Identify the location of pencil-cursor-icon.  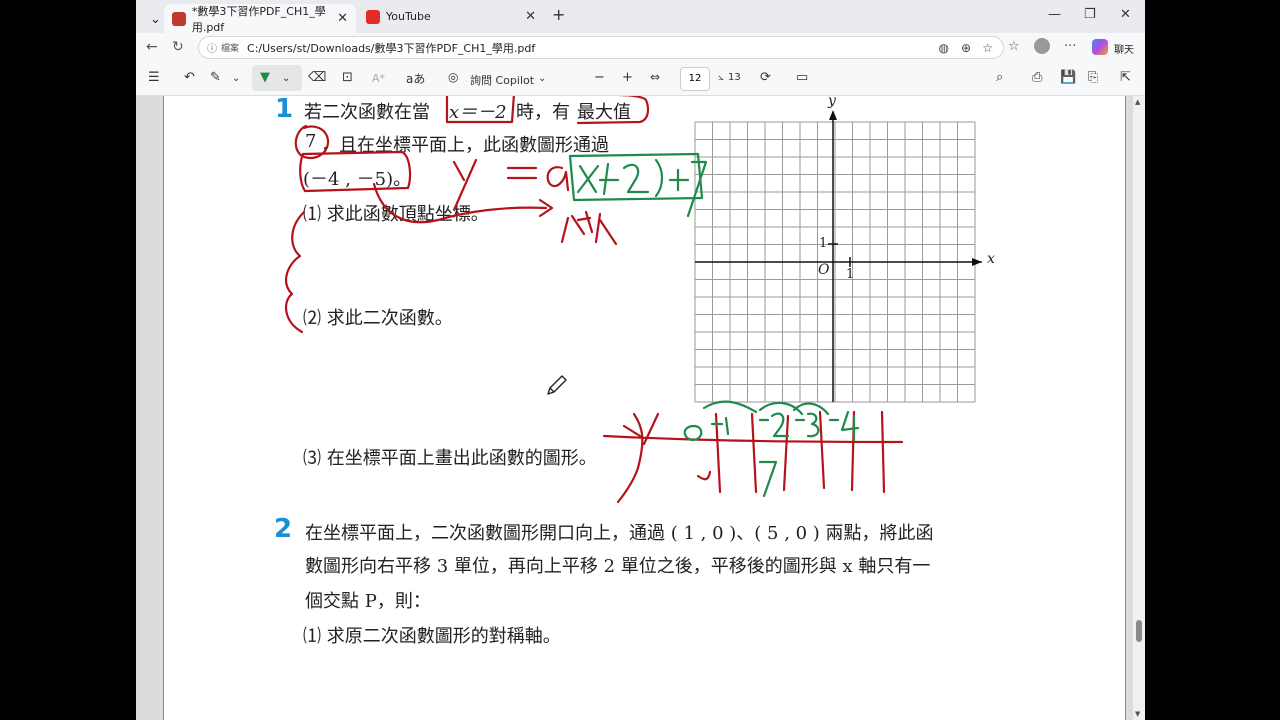
(557, 385).